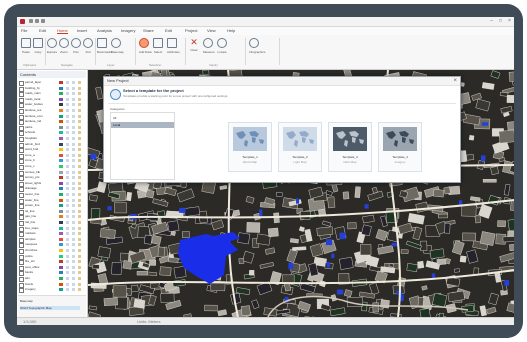 The width and height of the screenshot is (527, 342). What do you see at coordinates (52, 229) in the screenshot?
I see `layer-item: bus_stops` at bounding box center [52, 229].